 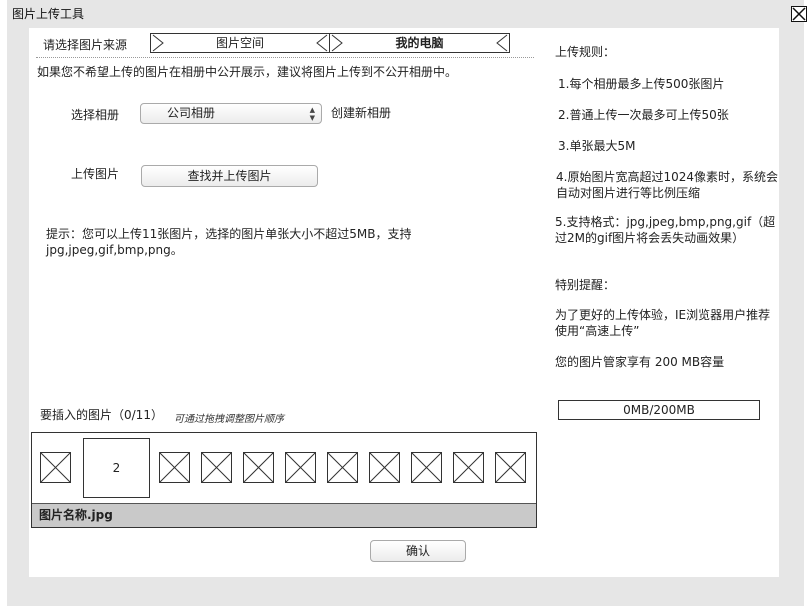 I want to click on tab-my-computer: 我的电脑, so click(x=419, y=43).